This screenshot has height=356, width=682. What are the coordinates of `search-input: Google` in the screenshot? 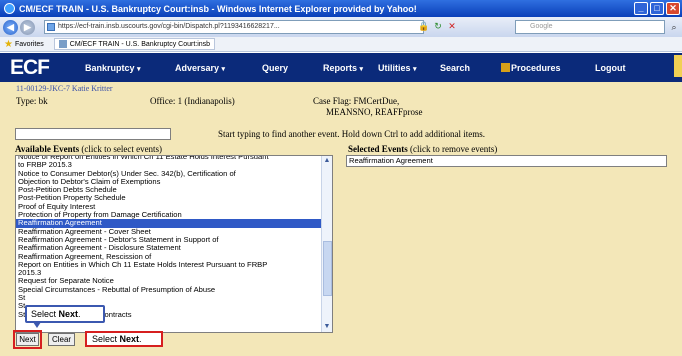 It's located at (590, 27).